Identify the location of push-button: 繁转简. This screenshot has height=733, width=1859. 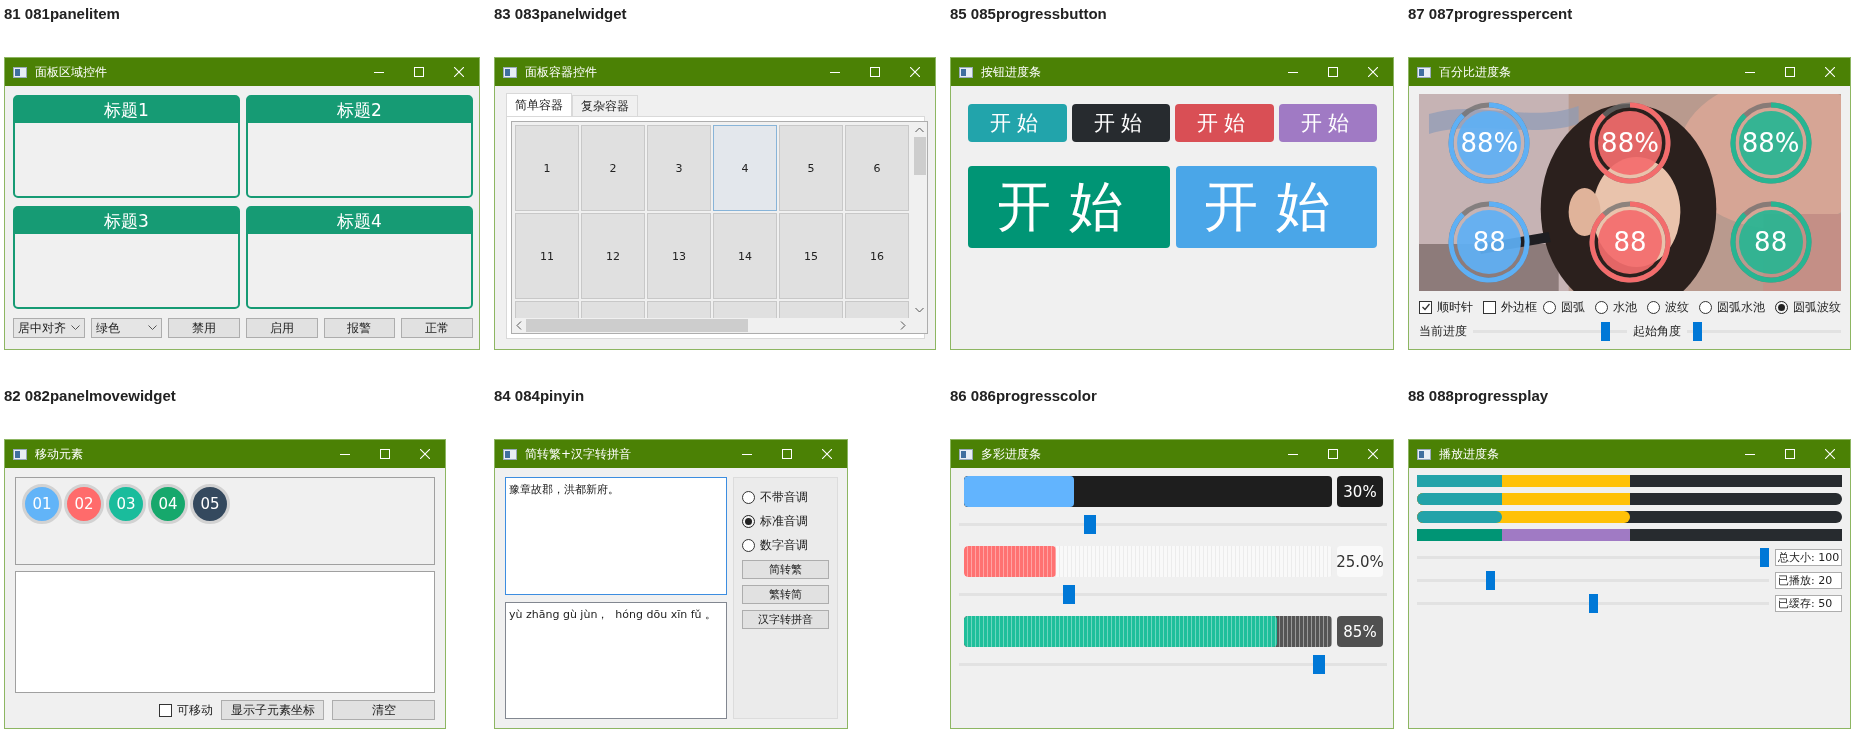
(785, 594).